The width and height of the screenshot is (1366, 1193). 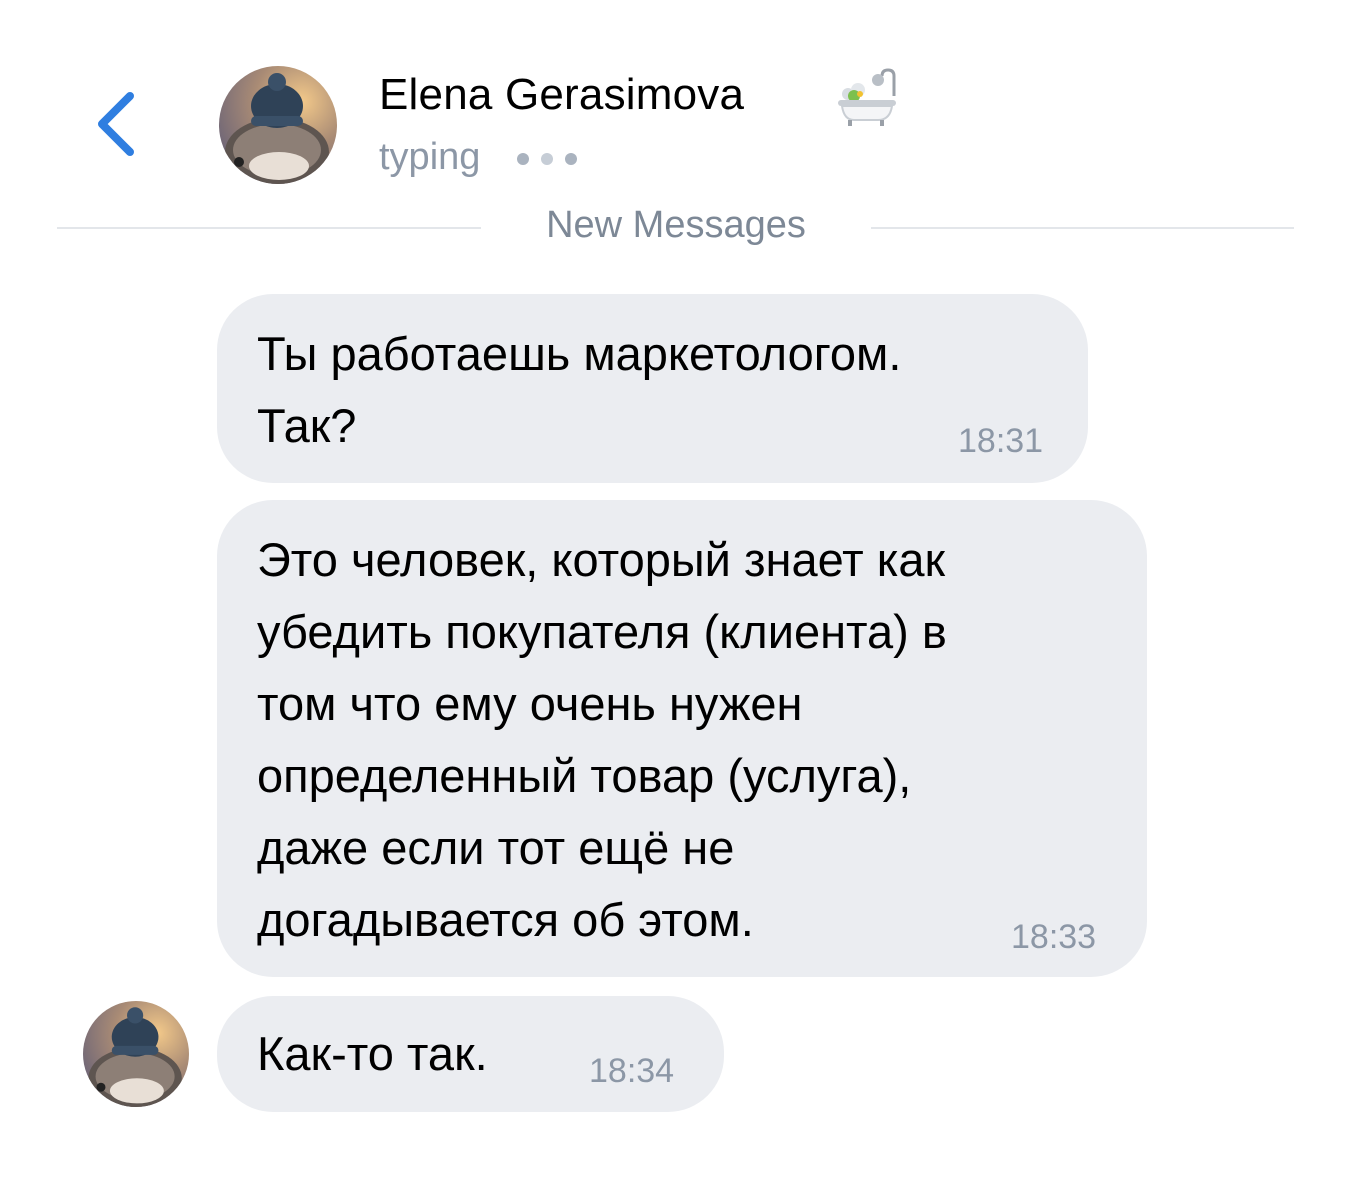 I want to click on message-text: Как-то так., so click(x=372, y=1053).